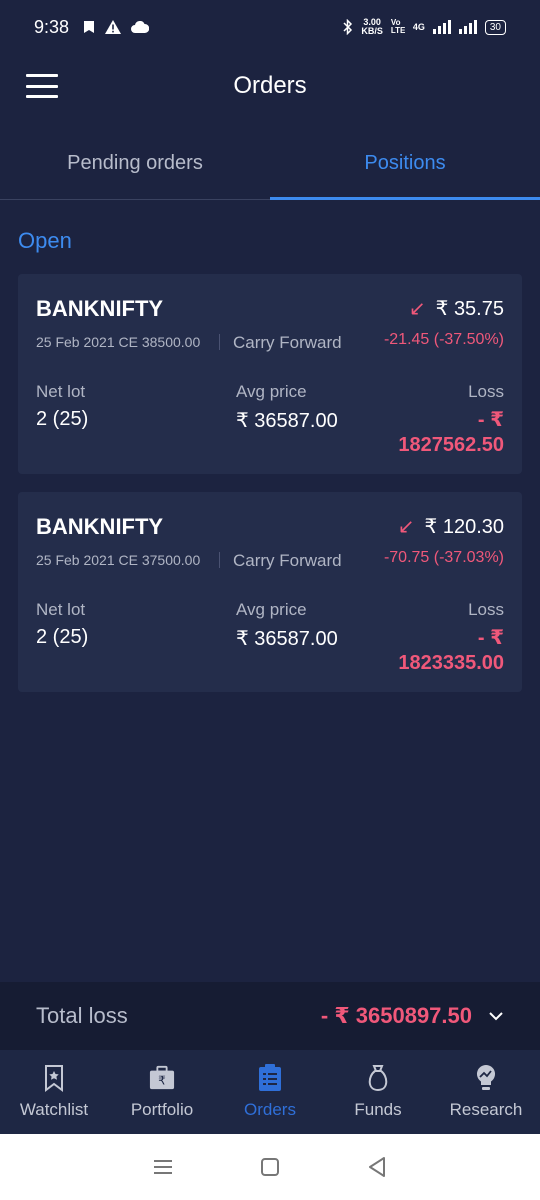 The width and height of the screenshot is (540, 1200). I want to click on nav-watchlist: Watchlist, so click(54, 1092).